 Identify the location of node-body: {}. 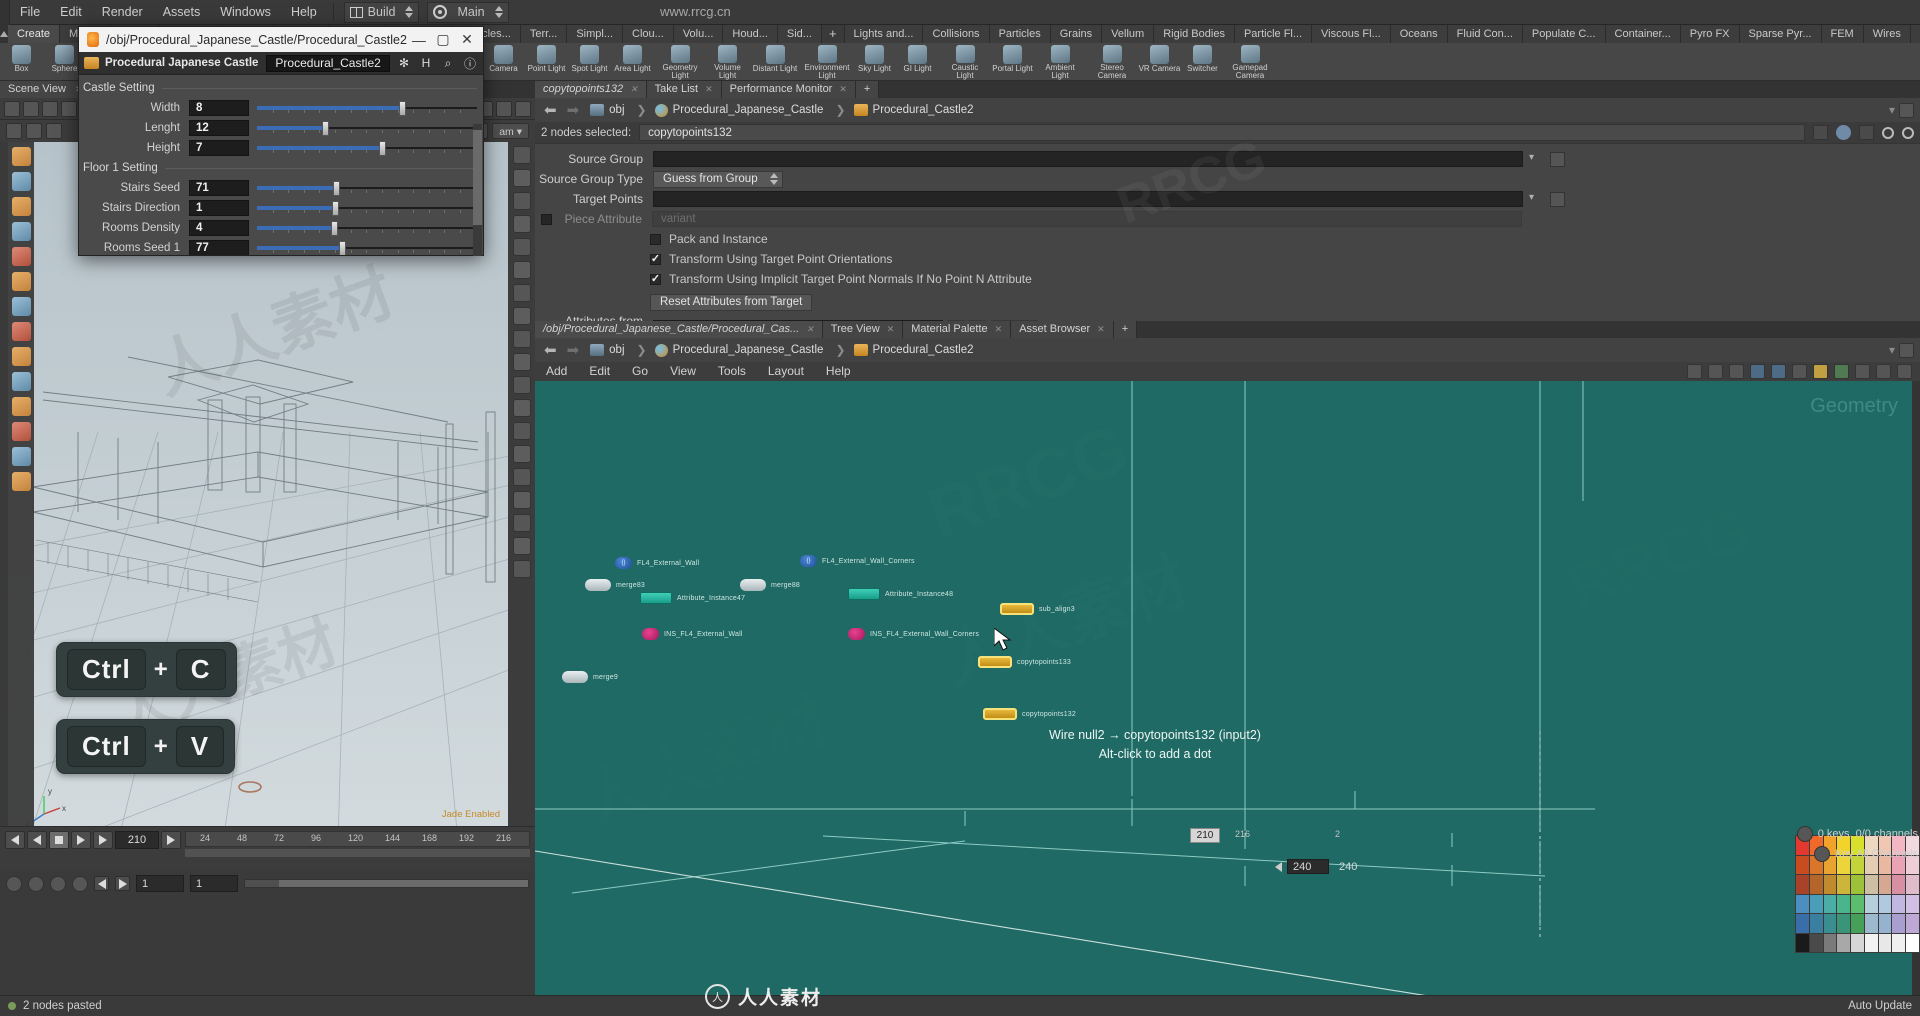
(623, 563).